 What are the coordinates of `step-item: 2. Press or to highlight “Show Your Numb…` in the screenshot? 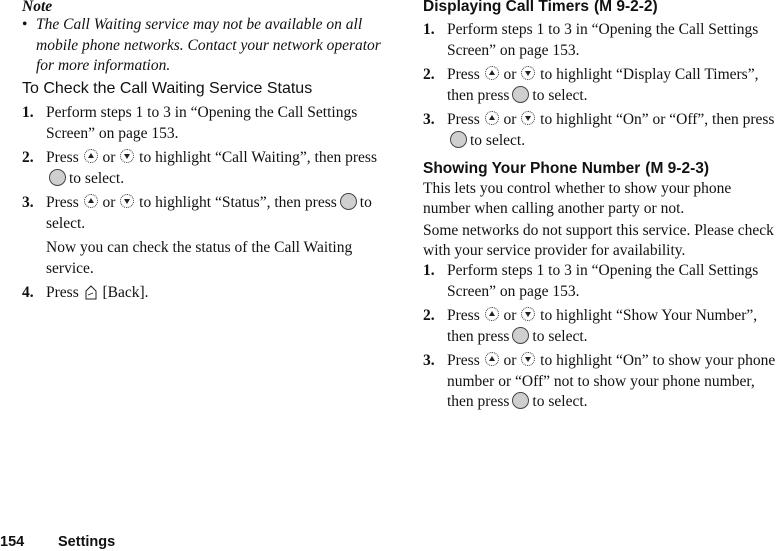 It's located at (602, 326).